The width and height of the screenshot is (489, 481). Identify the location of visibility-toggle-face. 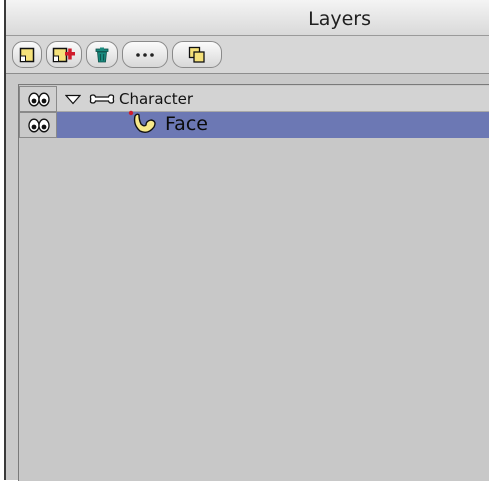
(38, 125).